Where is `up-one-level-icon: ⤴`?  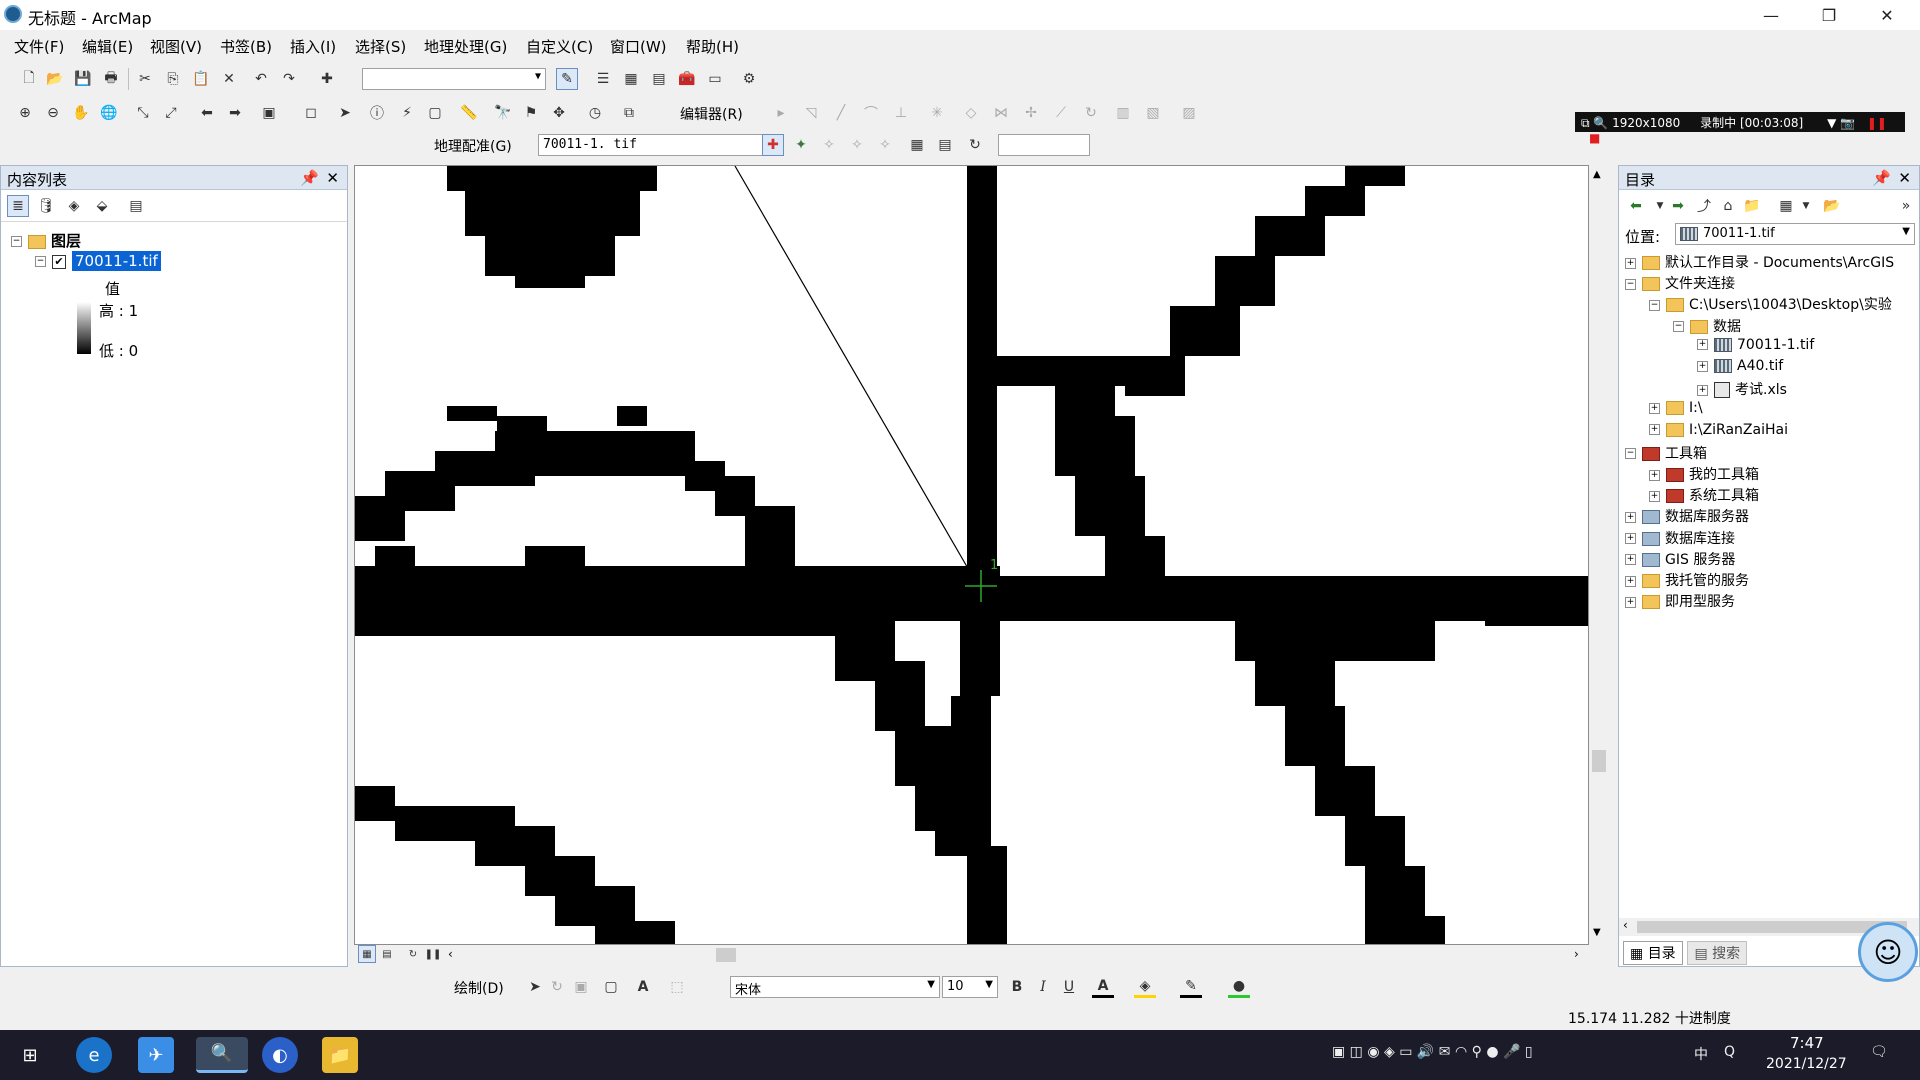
up-one-level-icon: ⤴ is located at coordinates (1704, 206).